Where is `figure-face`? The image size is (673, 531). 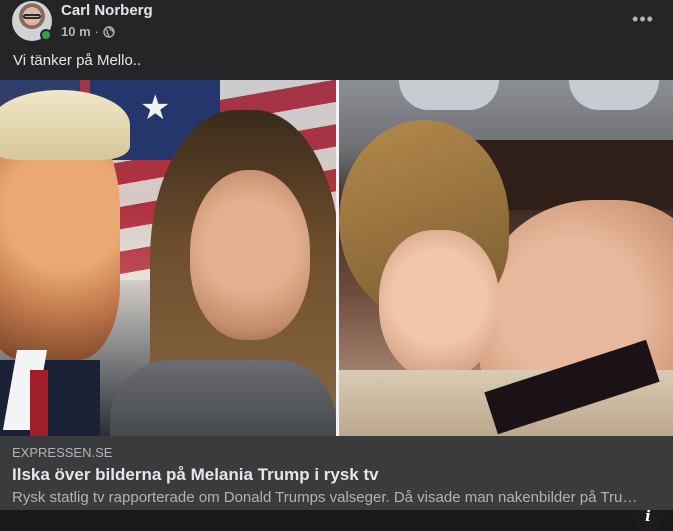
figure-face is located at coordinates (439, 305).